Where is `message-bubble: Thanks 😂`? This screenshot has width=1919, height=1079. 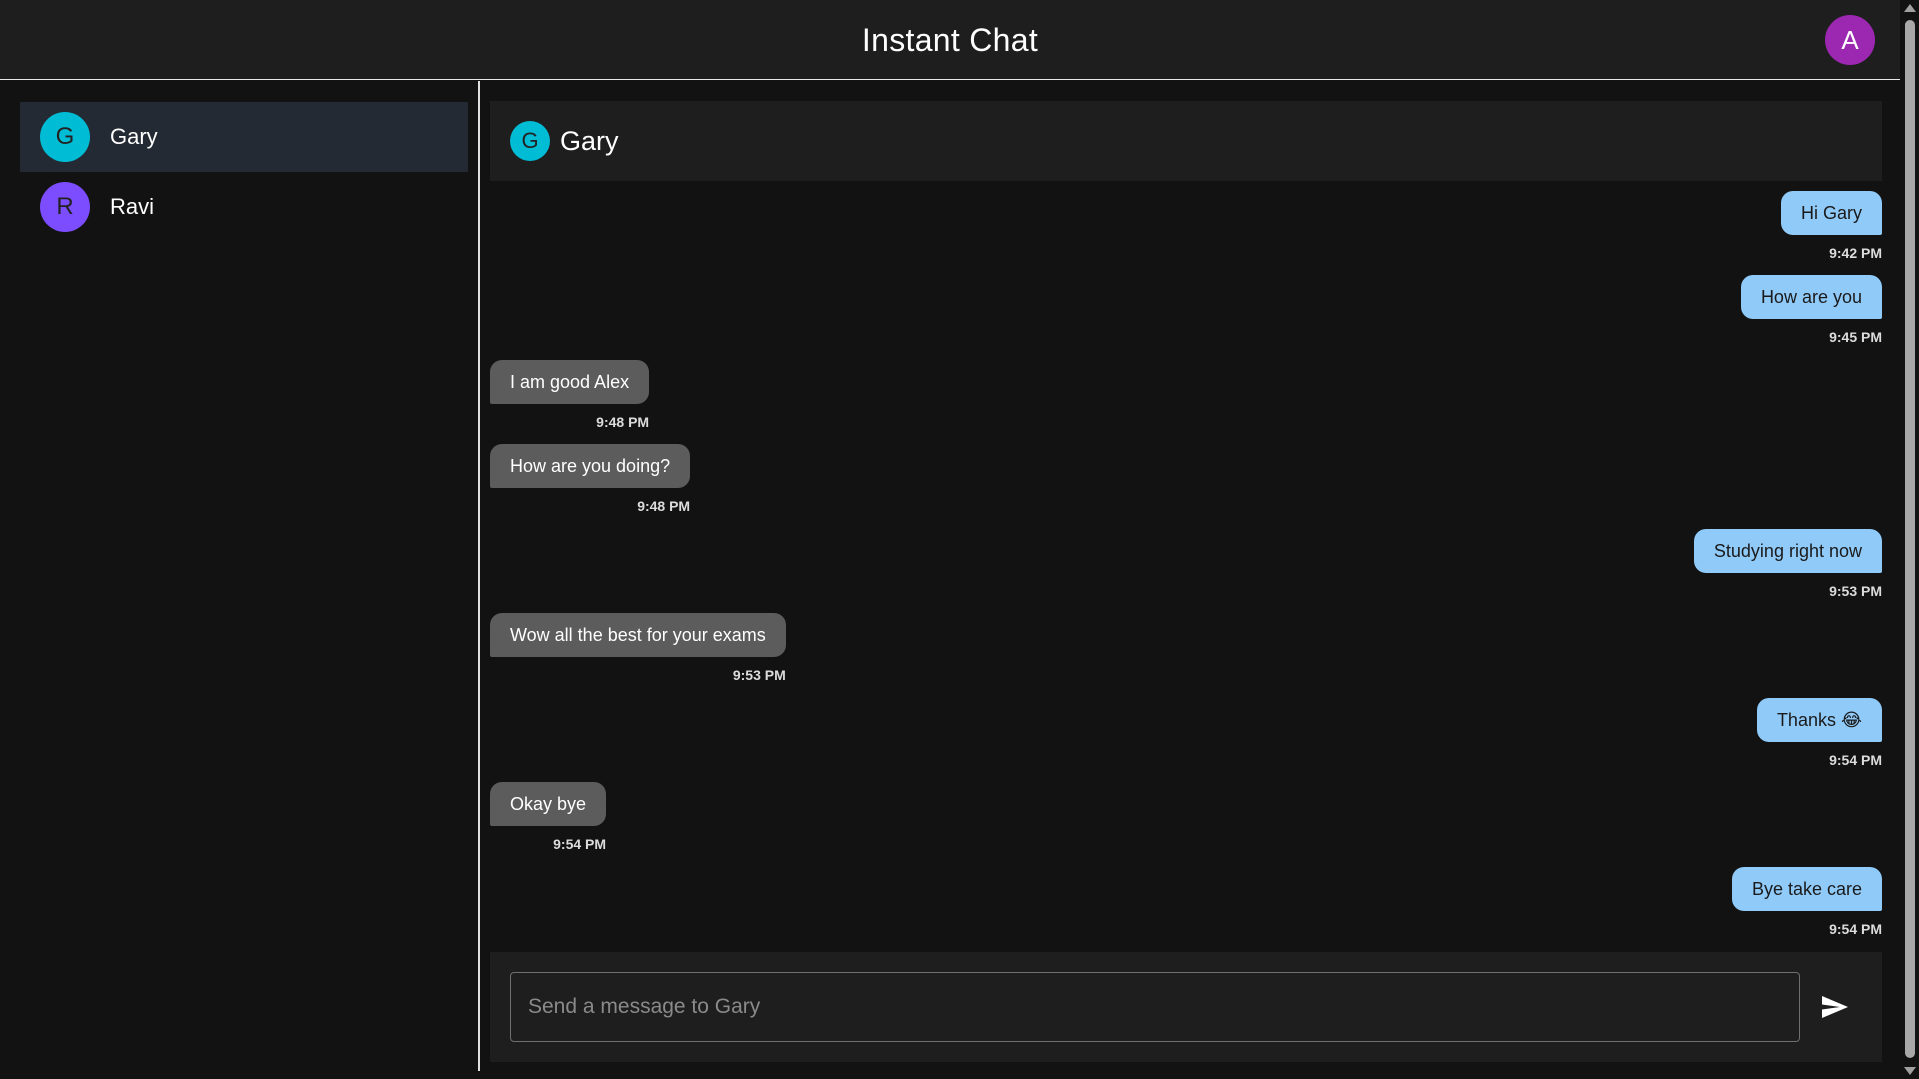 message-bubble: Thanks 😂 is located at coordinates (1819, 720).